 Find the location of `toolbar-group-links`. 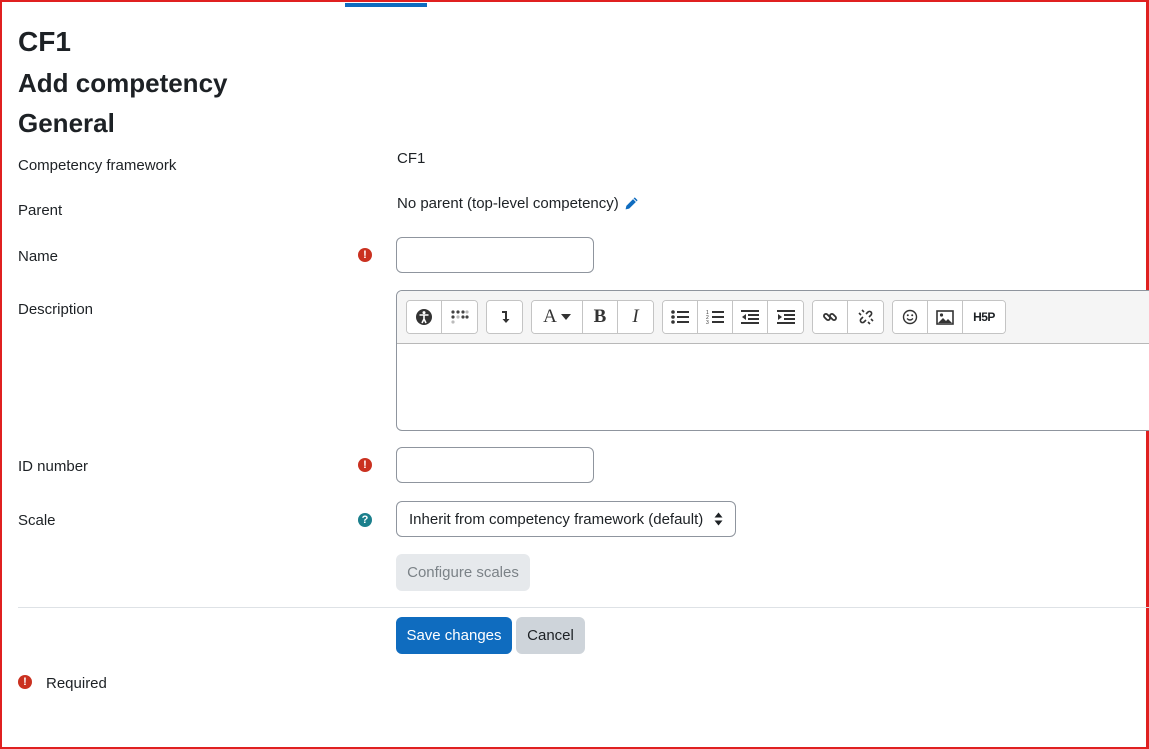

toolbar-group-links is located at coordinates (848, 317).